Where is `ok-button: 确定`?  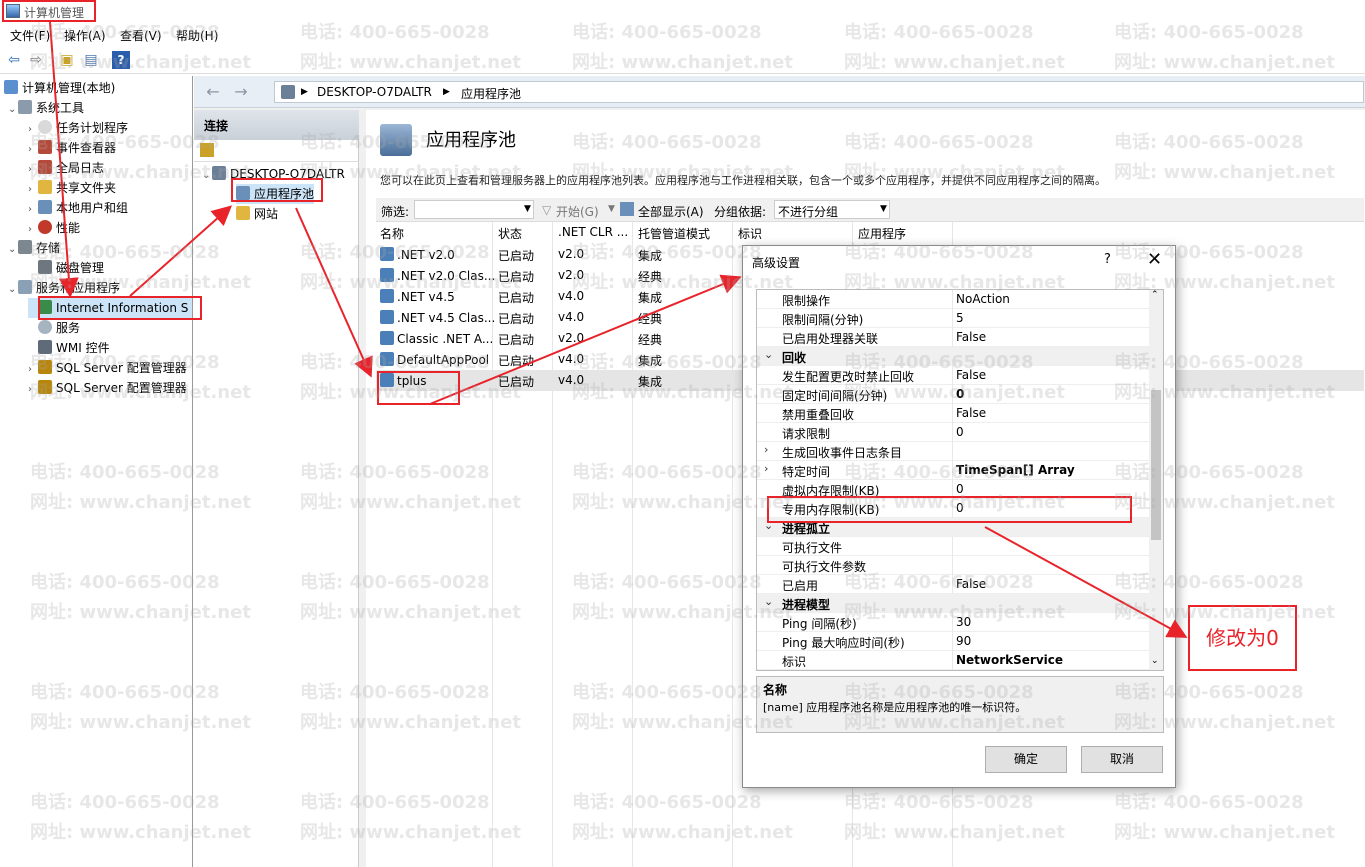 ok-button: 确定 is located at coordinates (1026, 759).